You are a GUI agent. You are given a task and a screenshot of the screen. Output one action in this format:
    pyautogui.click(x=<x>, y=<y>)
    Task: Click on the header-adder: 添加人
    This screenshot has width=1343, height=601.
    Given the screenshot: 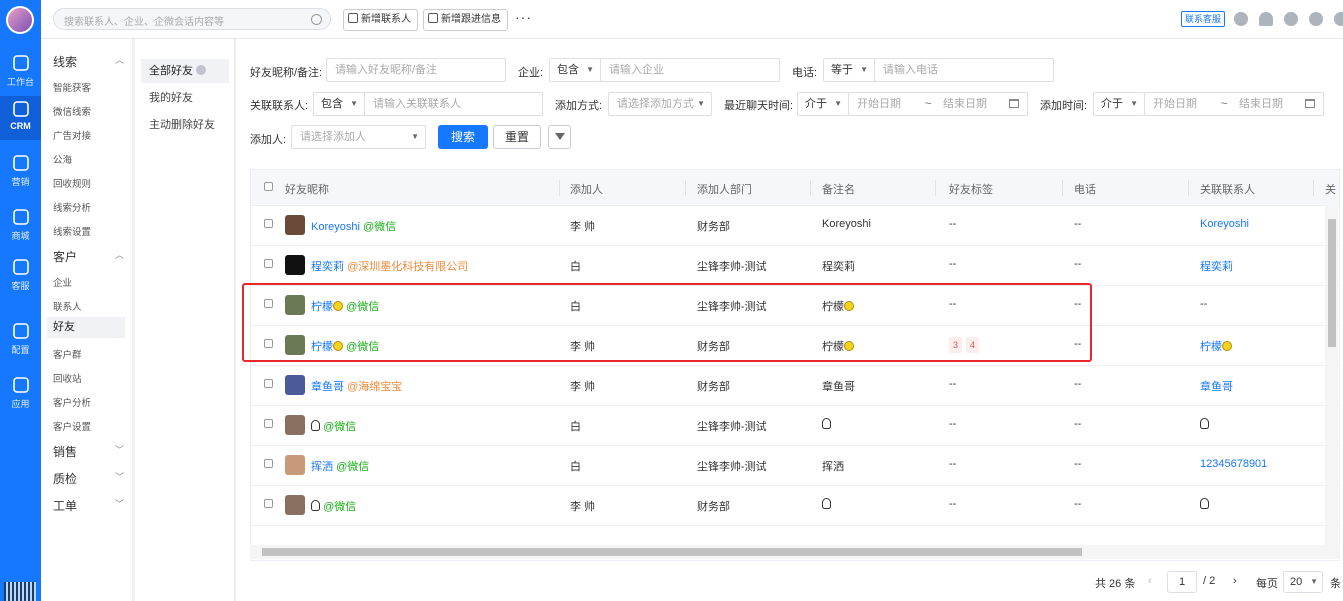 What is the action you would take?
    pyautogui.click(x=586, y=190)
    